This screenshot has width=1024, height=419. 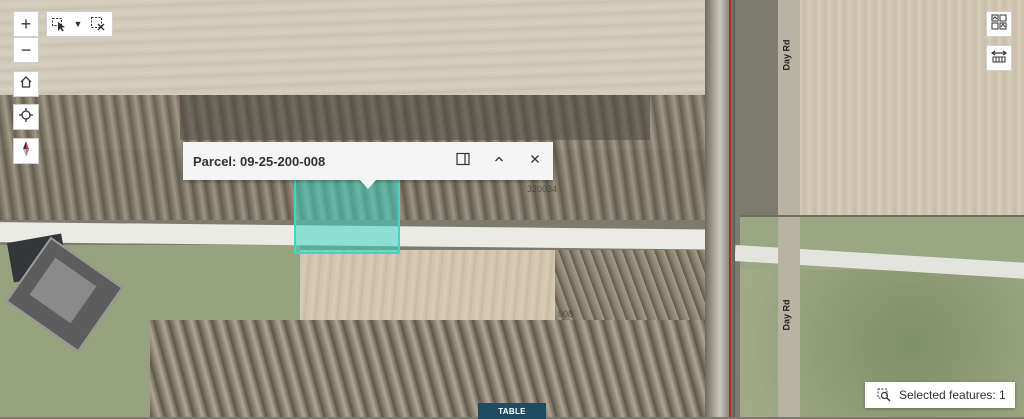 I want to click on select-icon, so click(x=59, y=24).